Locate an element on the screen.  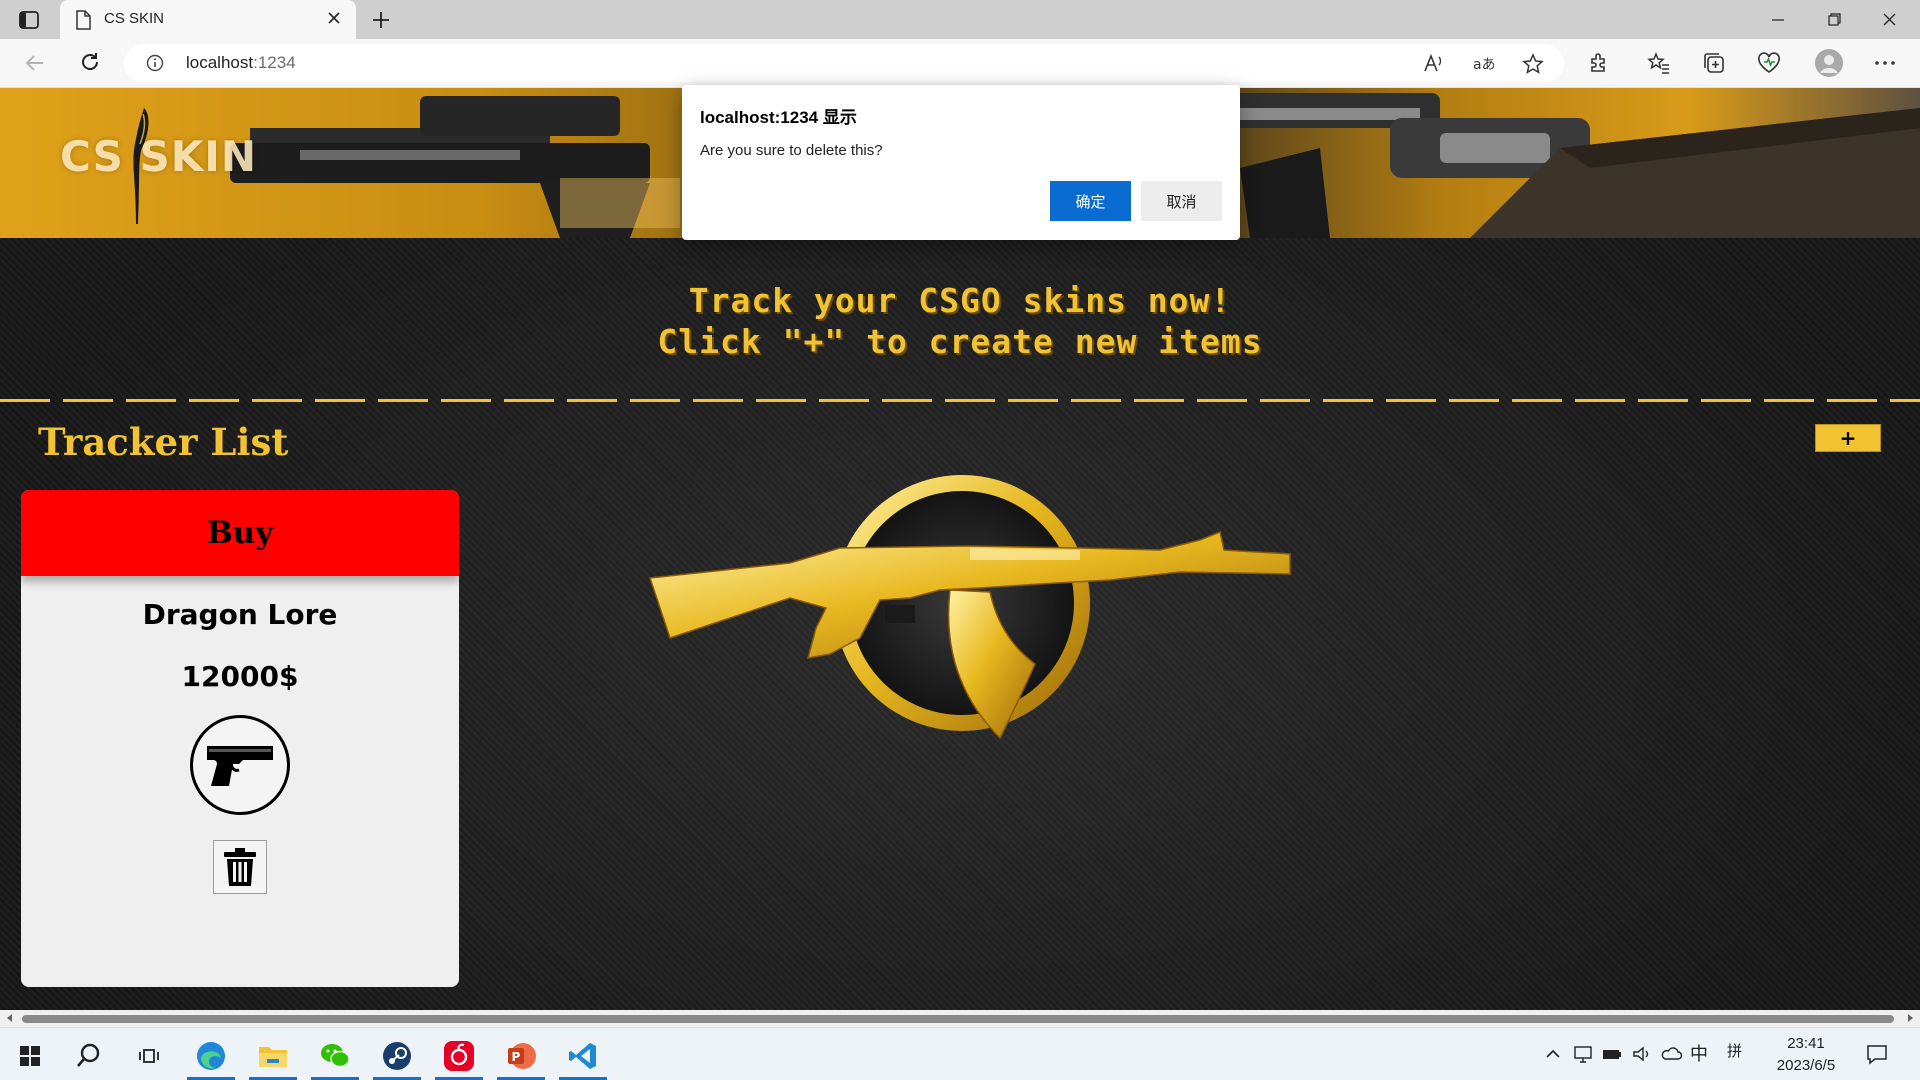
pistol-icon is located at coordinates (240, 766).